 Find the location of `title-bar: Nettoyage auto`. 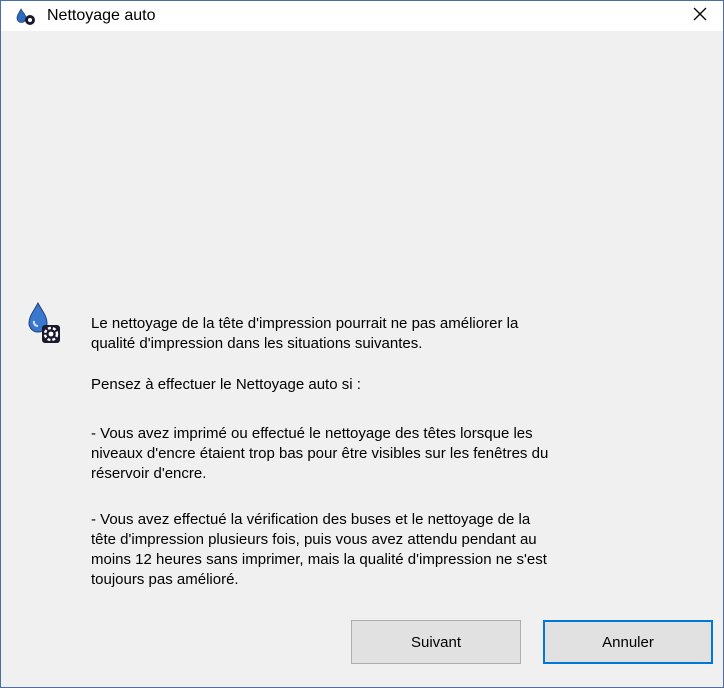

title-bar: Nettoyage auto is located at coordinates (362, 16).